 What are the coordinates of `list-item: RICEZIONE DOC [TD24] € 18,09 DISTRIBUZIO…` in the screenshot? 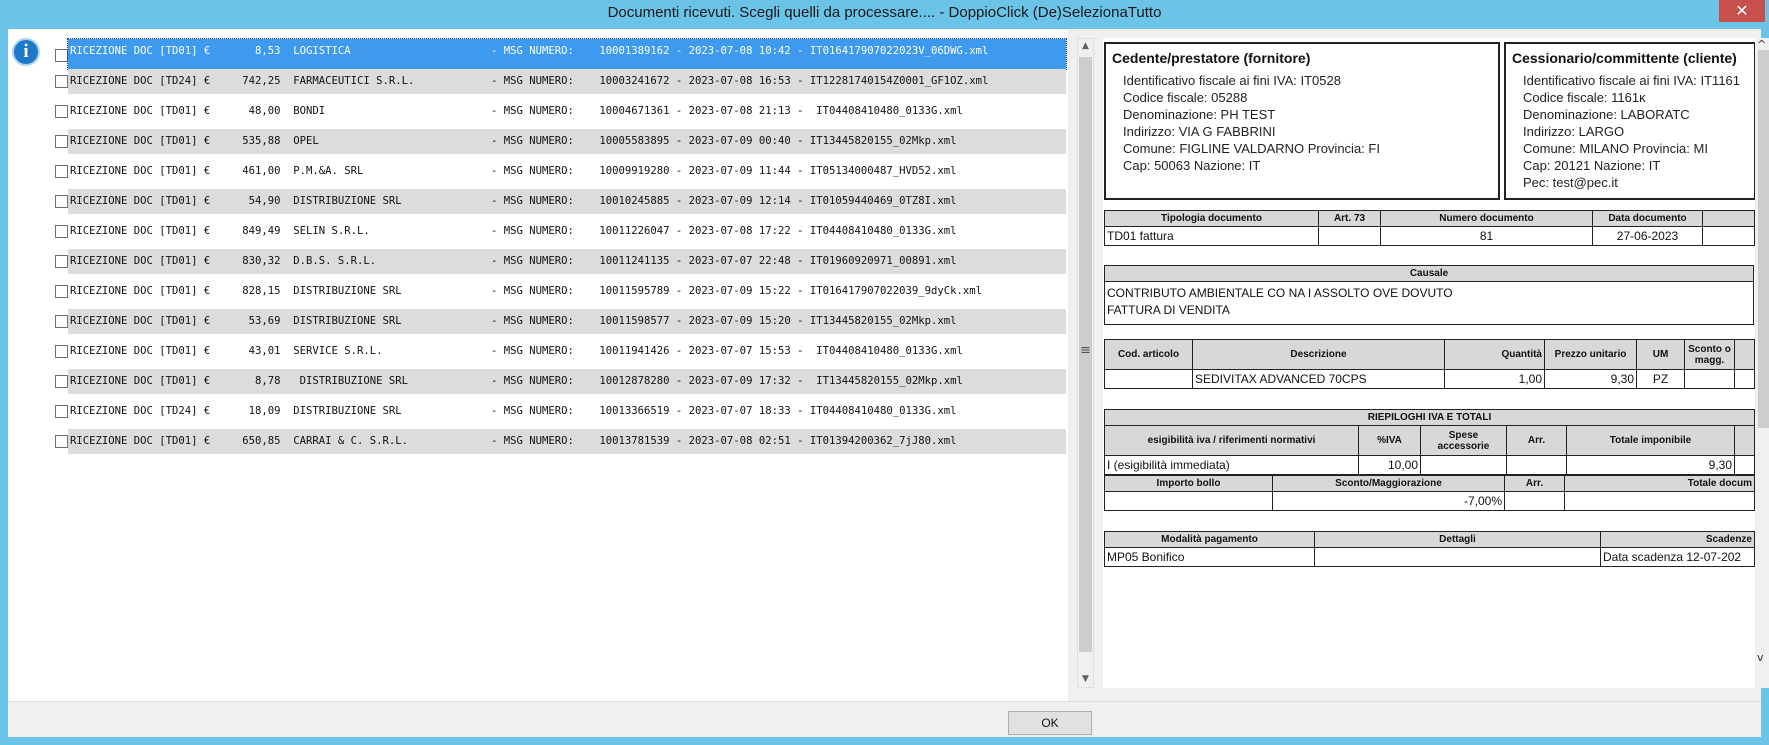 It's located at (567, 411).